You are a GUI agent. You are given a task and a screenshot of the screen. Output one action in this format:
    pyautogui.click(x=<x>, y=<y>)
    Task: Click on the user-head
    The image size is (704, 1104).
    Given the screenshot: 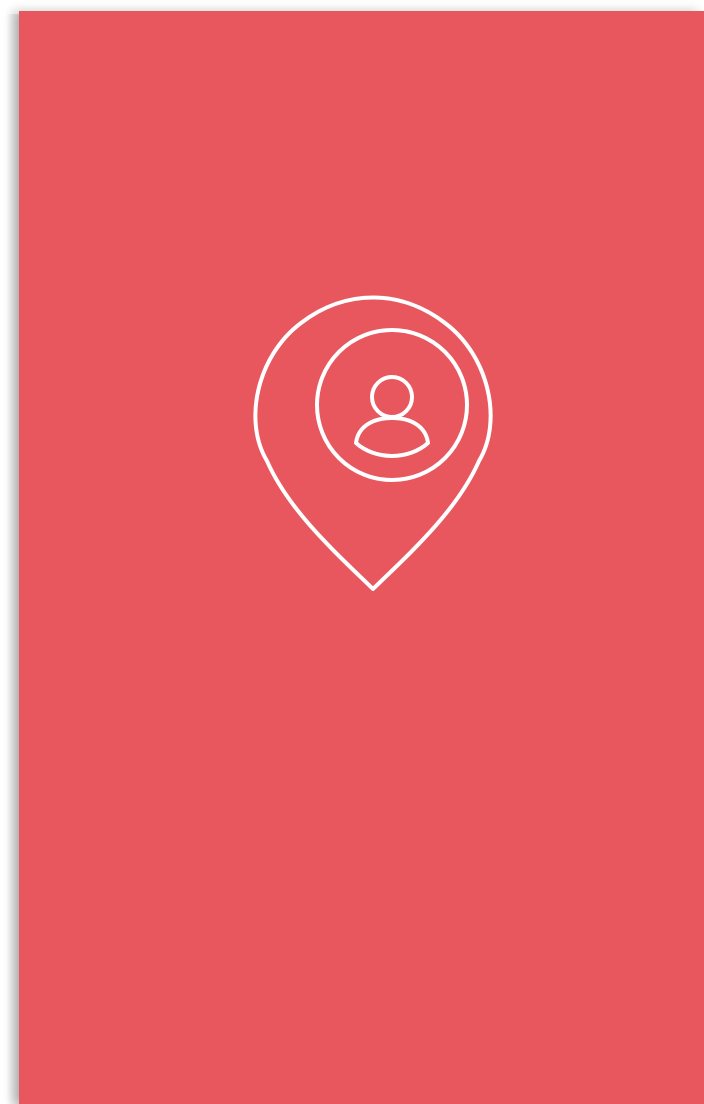 What is the action you would take?
    pyautogui.click(x=392, y=397)
    